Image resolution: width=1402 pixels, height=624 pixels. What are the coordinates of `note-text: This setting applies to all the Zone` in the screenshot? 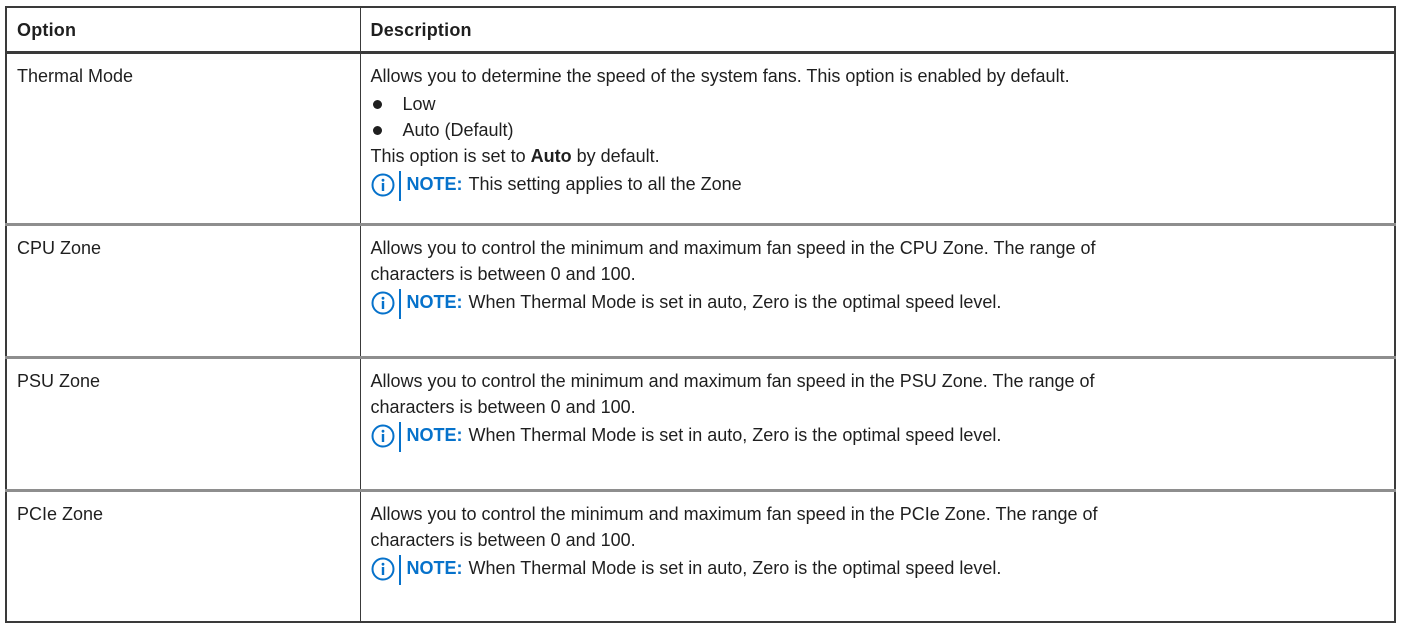 It's located at (605, 183).